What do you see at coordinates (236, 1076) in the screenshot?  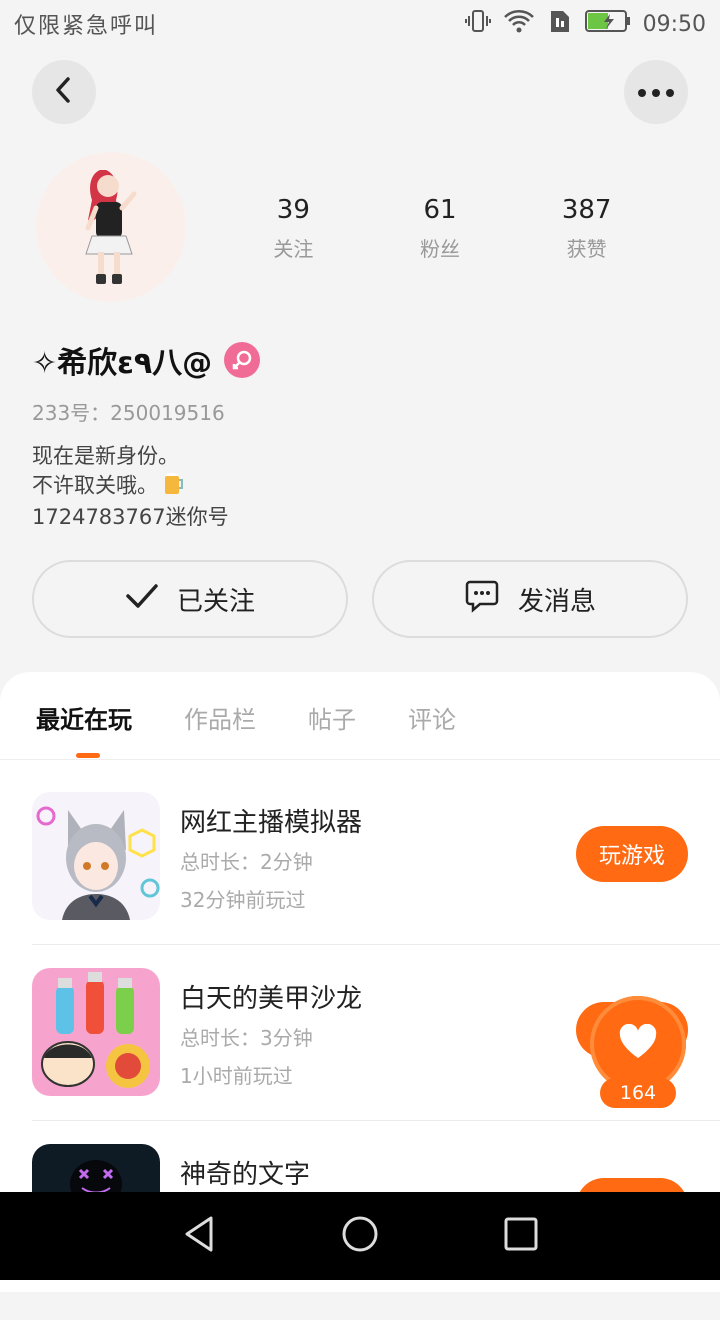 I see `game-last-played: 1小时前玩过` at bounding box center [236, 1076].